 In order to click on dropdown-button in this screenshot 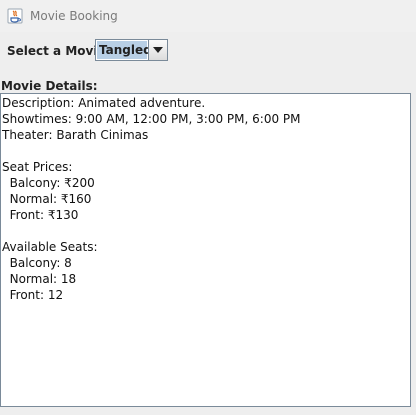, I will do `click(157, 50)`.